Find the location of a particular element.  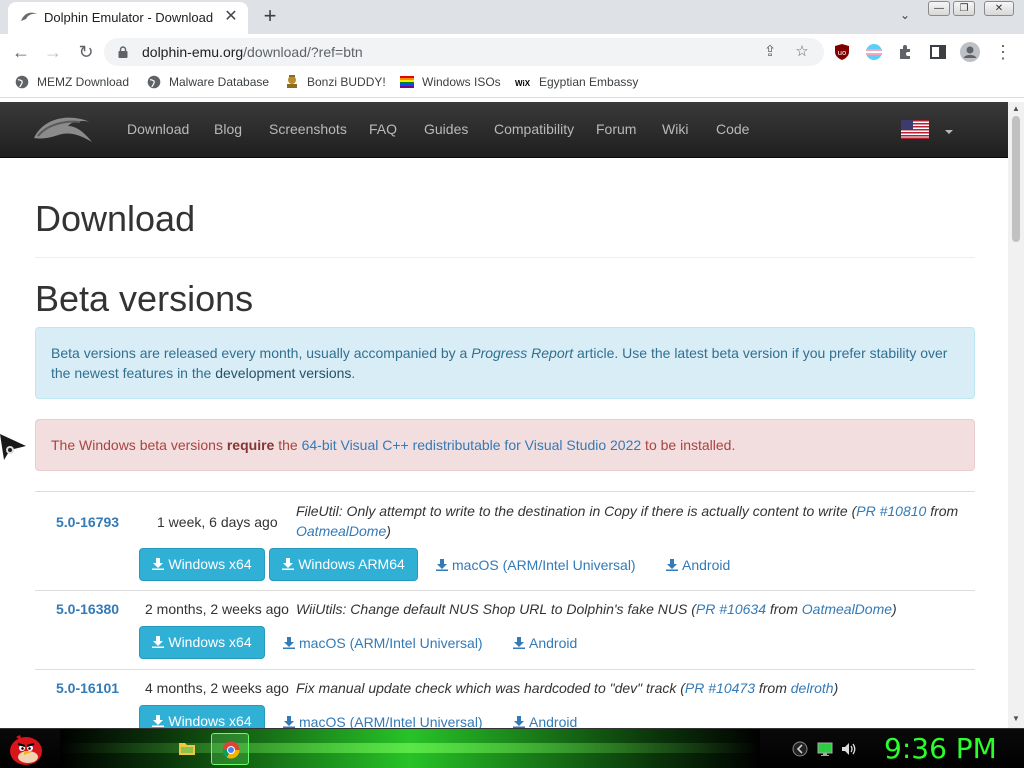

release-version-link: 5.0-16793 is located at coordinates (87, 522).